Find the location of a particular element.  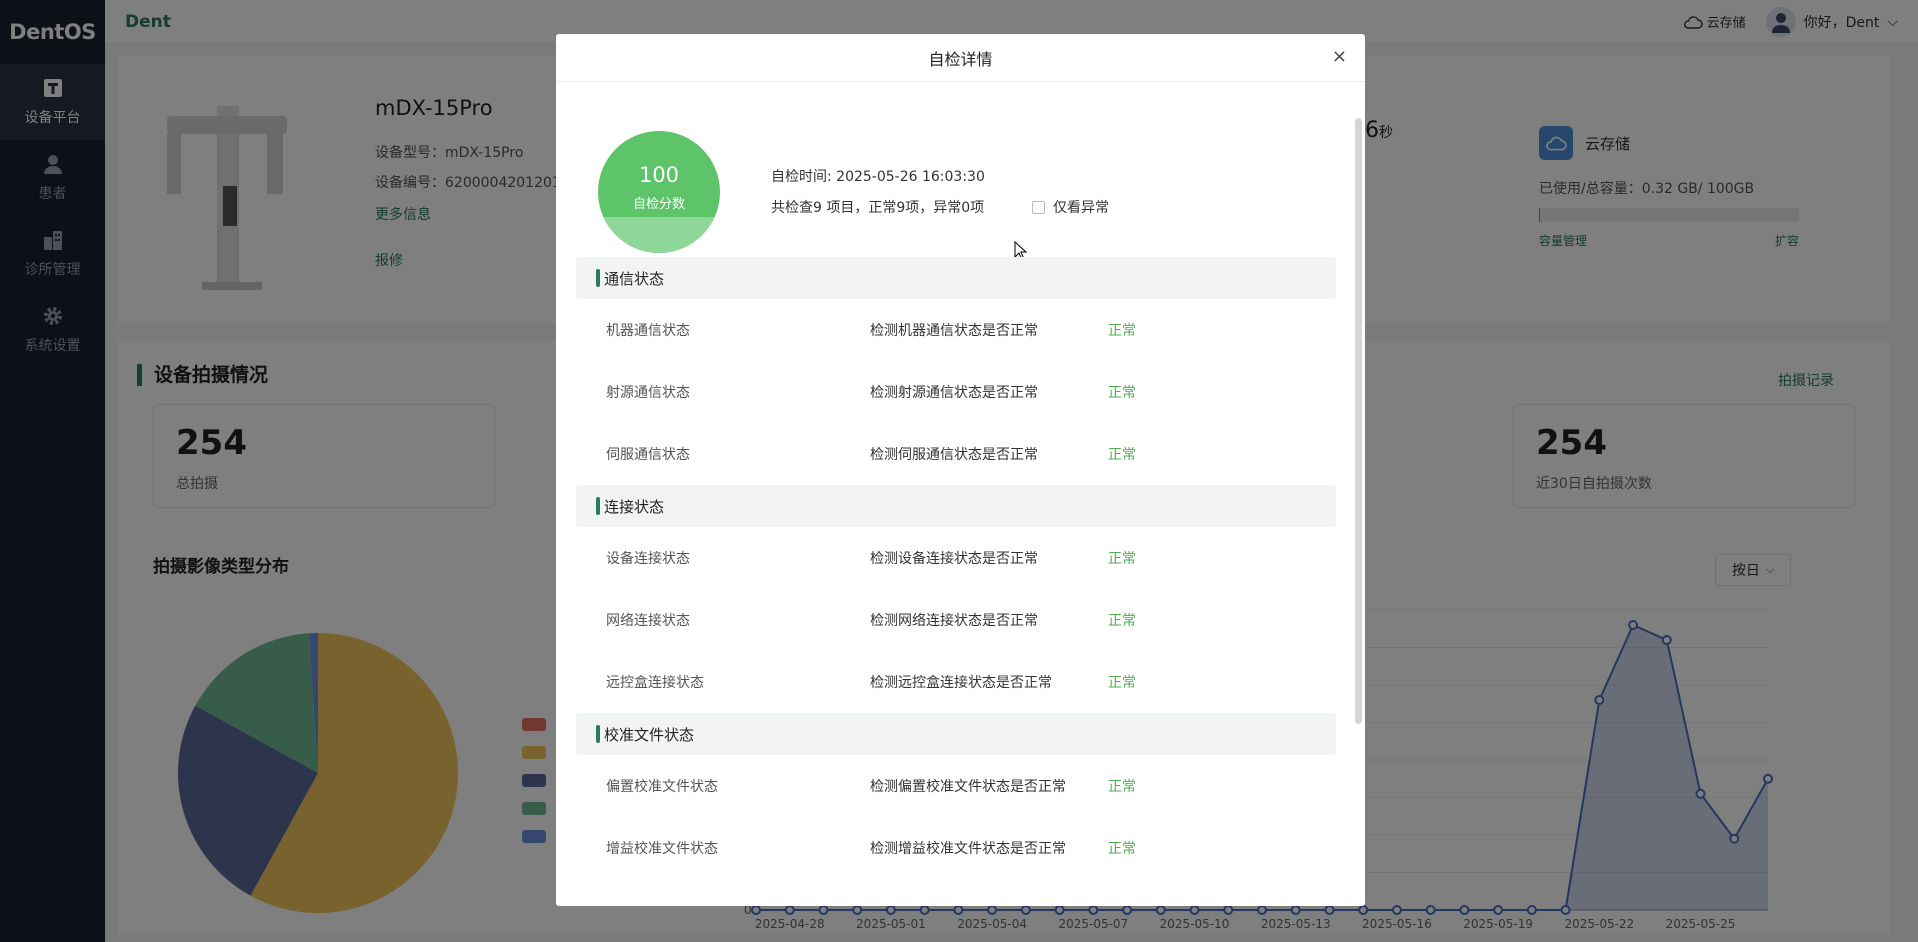

check-row: 偏置校准文件状态 检测偏置校准文件状态是否正常 正常 is located at coordinates (956, 786).